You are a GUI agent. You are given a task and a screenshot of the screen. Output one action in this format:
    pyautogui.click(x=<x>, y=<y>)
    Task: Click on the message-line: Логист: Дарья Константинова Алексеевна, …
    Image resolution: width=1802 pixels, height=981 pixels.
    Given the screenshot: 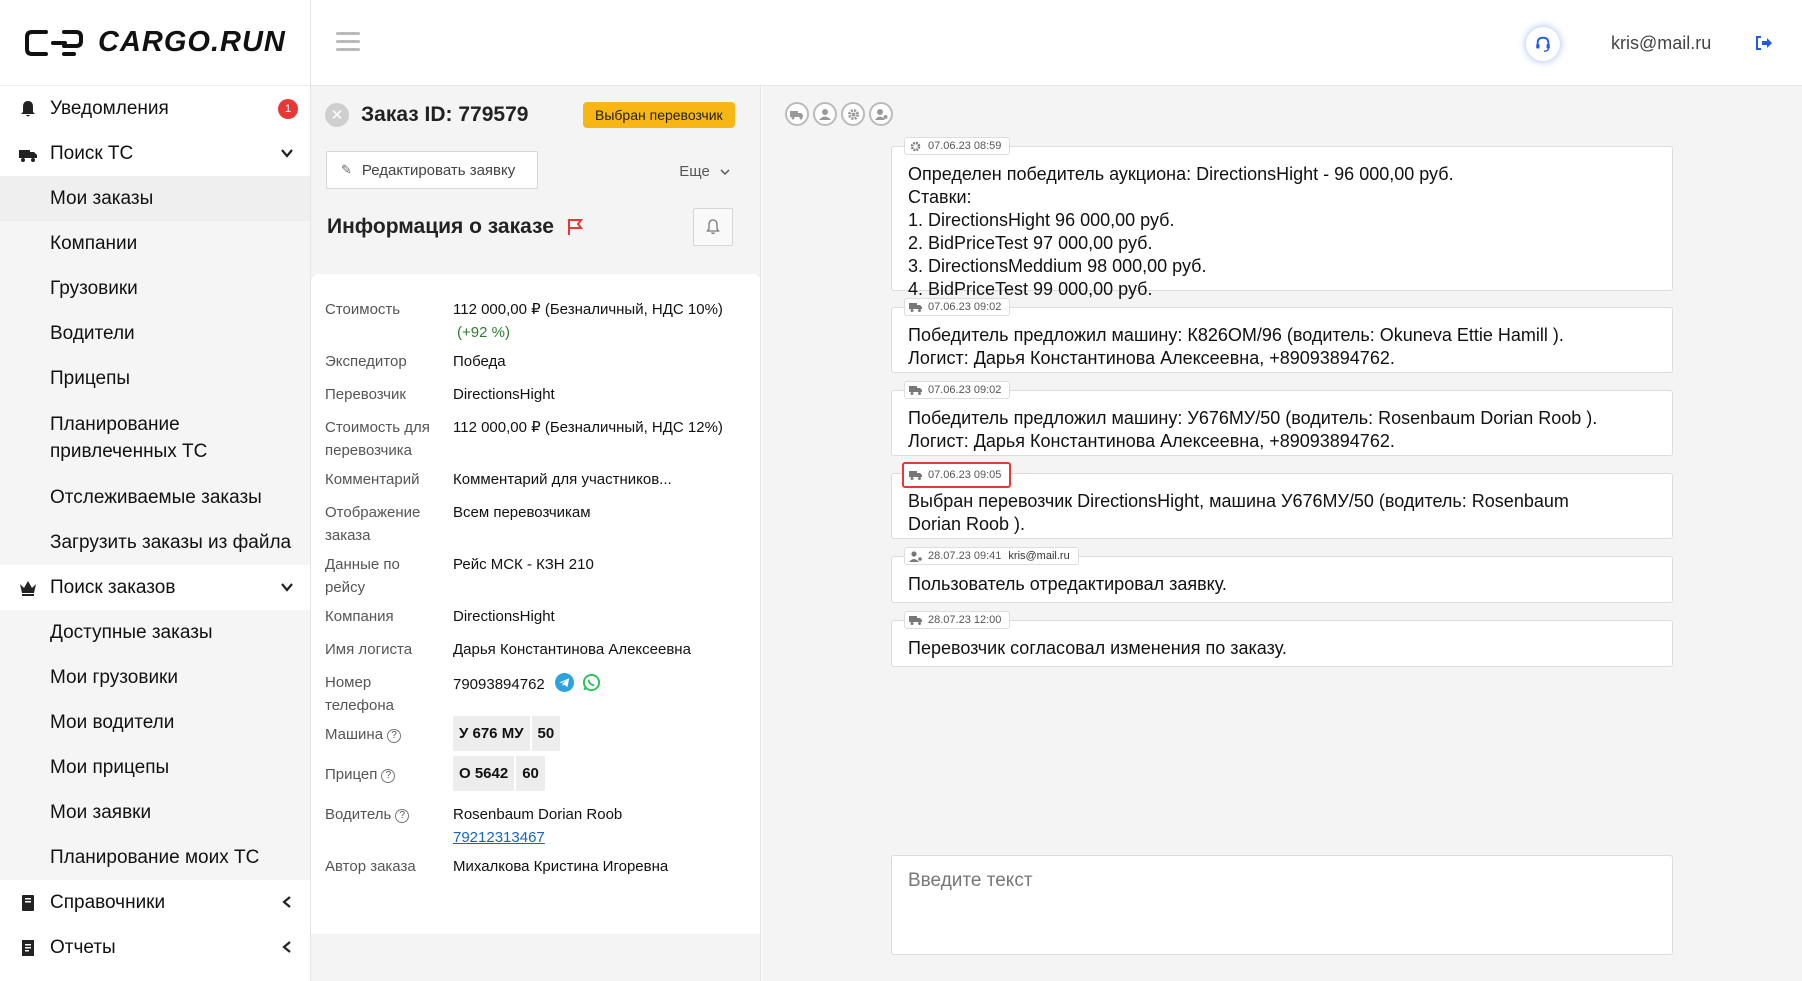 What is the action you would take?
    pyautogui.click(x=1151, y=441)
    